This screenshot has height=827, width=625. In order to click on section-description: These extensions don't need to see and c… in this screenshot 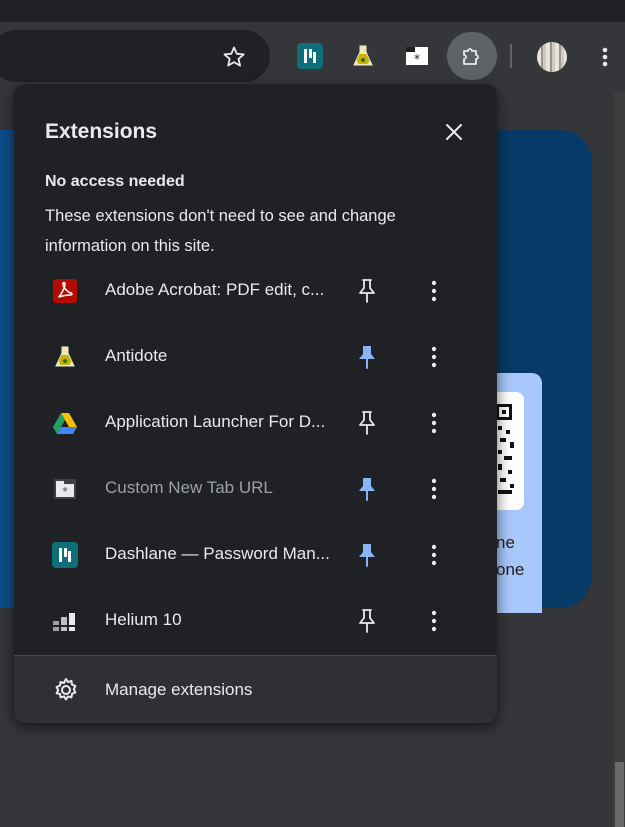, I will do `click(220, 231)`.